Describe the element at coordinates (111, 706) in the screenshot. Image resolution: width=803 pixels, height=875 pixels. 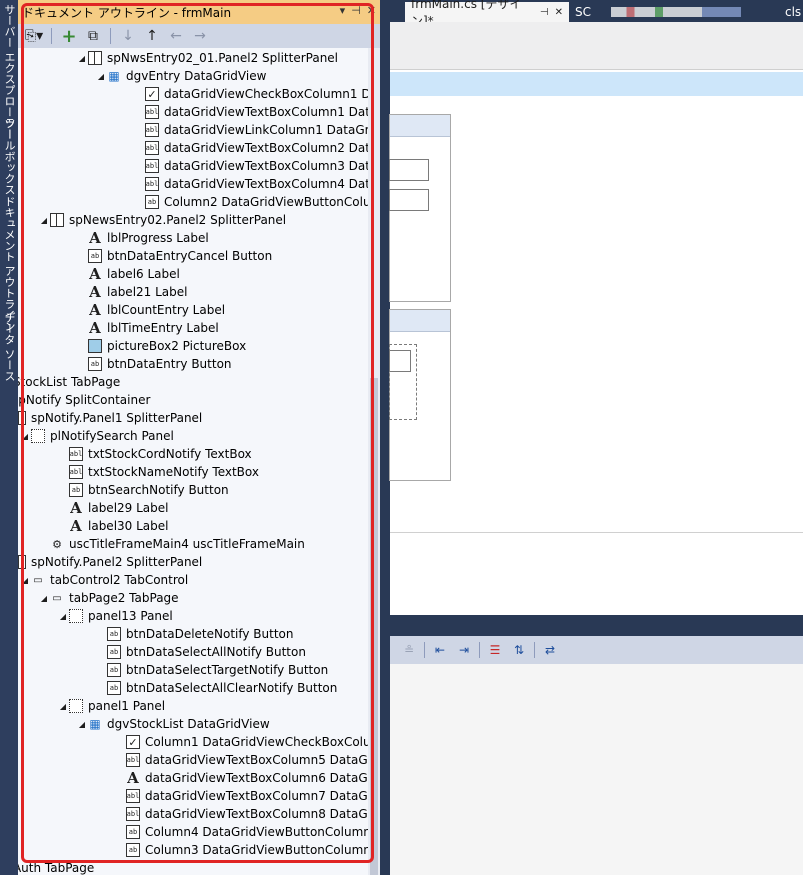
I see `tree-row: ◢ panel1 Panel` at that location.